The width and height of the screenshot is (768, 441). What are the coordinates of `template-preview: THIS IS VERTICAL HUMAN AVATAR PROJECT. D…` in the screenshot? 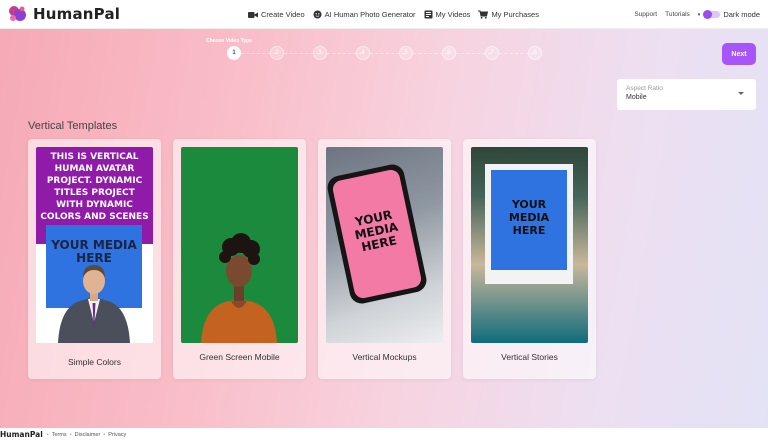 It's located at (94, 245).